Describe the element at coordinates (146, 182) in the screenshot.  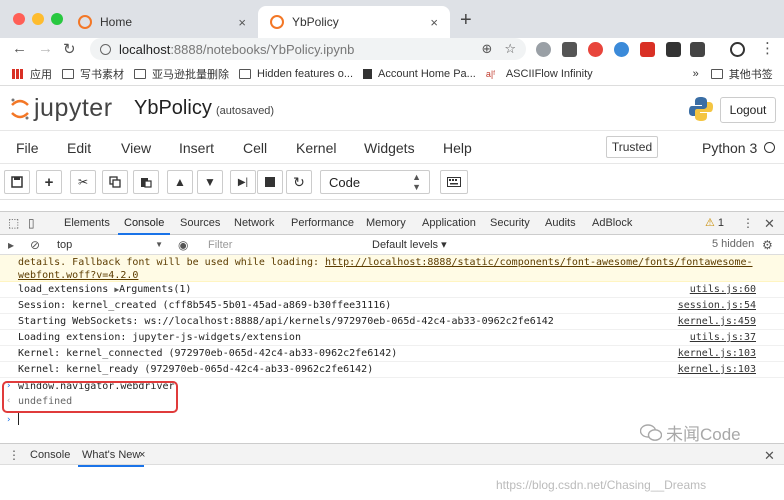
I see `paste-button` at that location.